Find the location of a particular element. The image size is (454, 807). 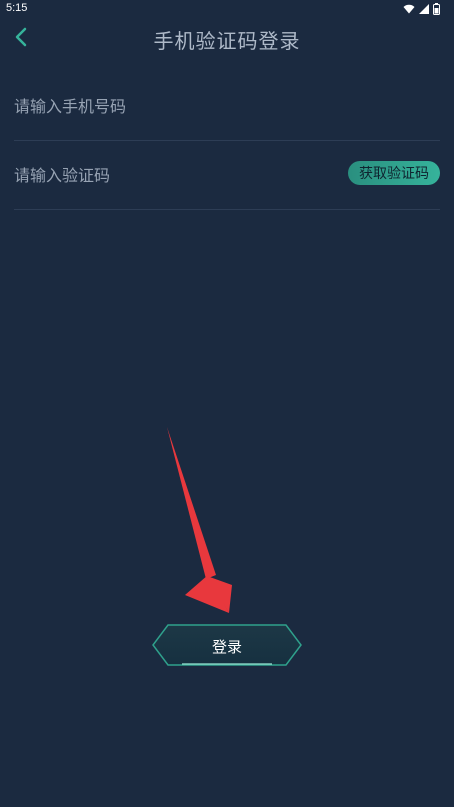

status-icons is located at coordinates (421, 9).